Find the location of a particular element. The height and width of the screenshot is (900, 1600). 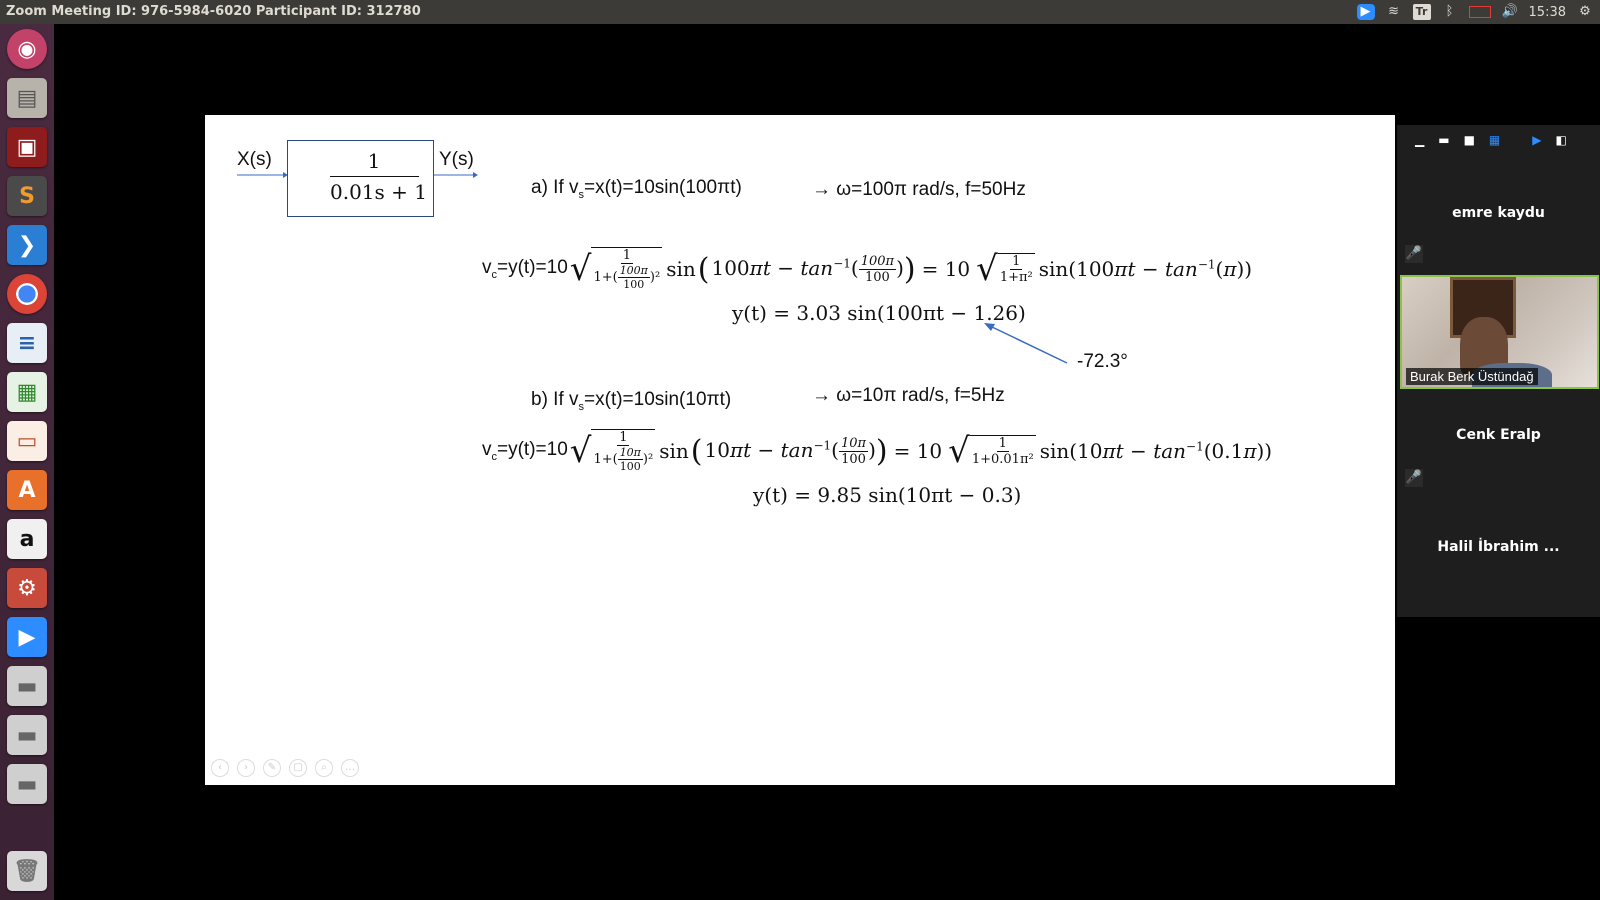

next-slide-icon: › is located at coordinates (246, 768).